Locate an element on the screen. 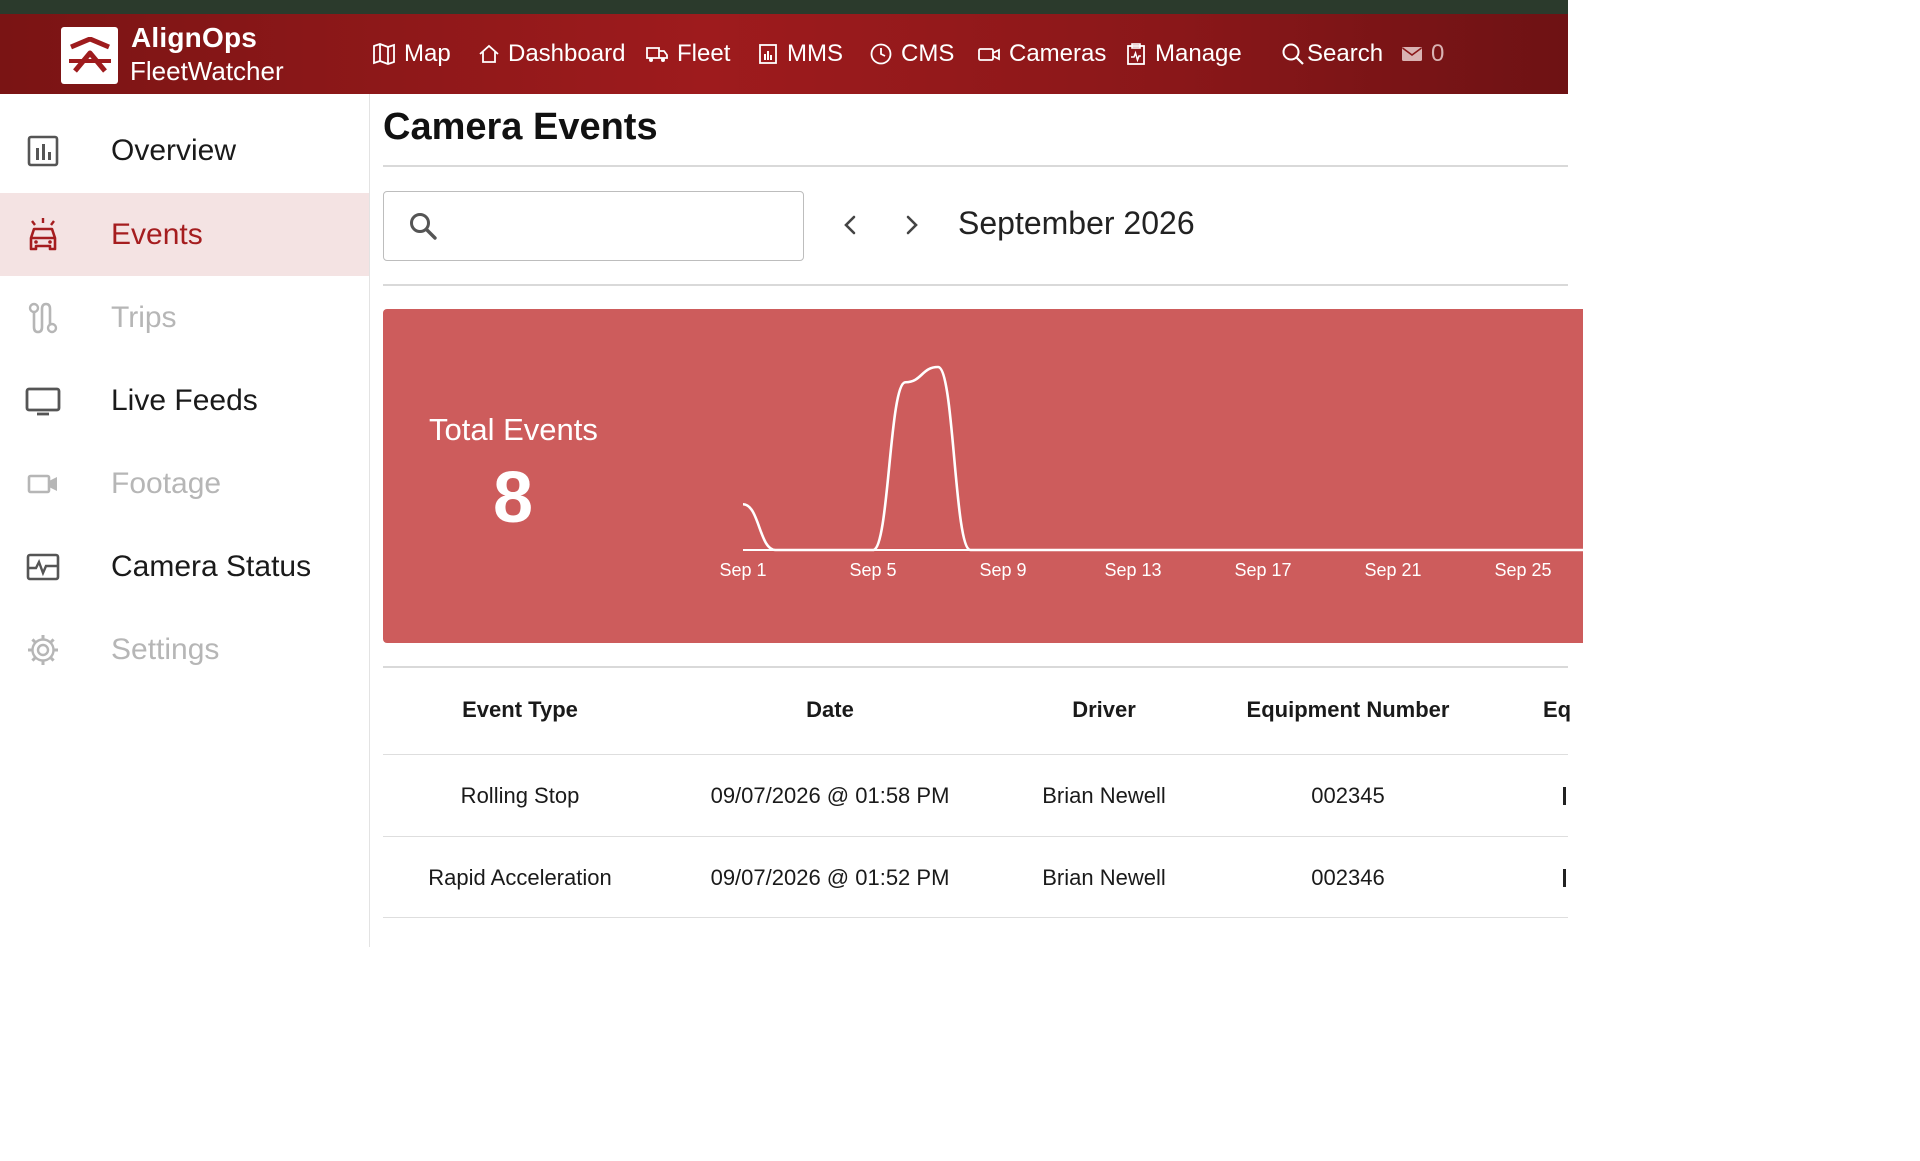  nav-label: Map is located at coordinates (427, 53).